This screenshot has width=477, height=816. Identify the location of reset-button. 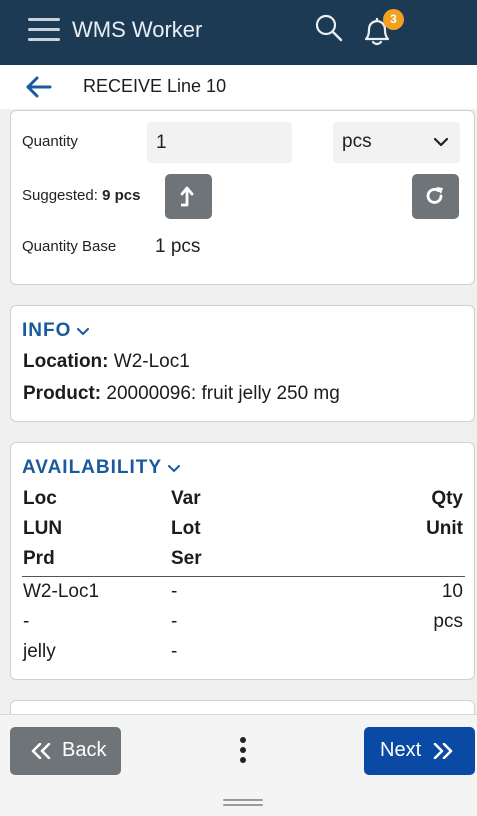
(435, 196).